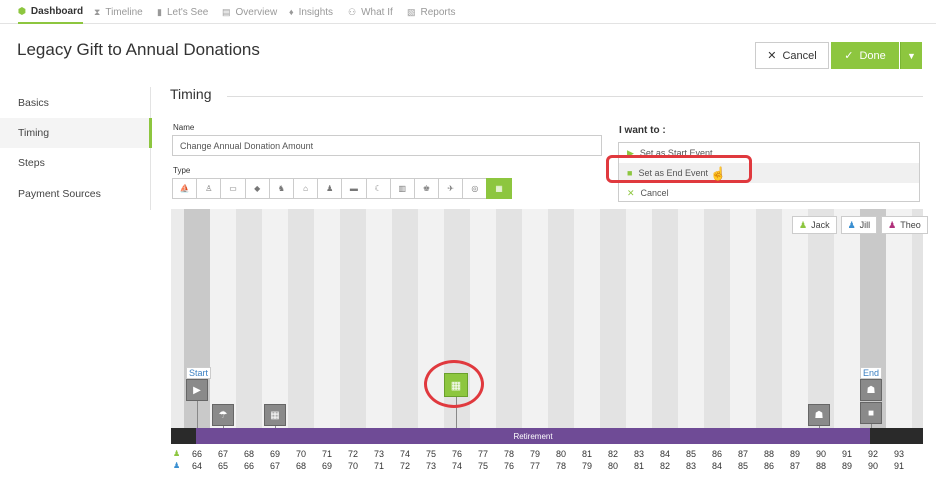  Describe the element at coordinates (197, 414) in the screenshot. I see `start-event-line` at that location.